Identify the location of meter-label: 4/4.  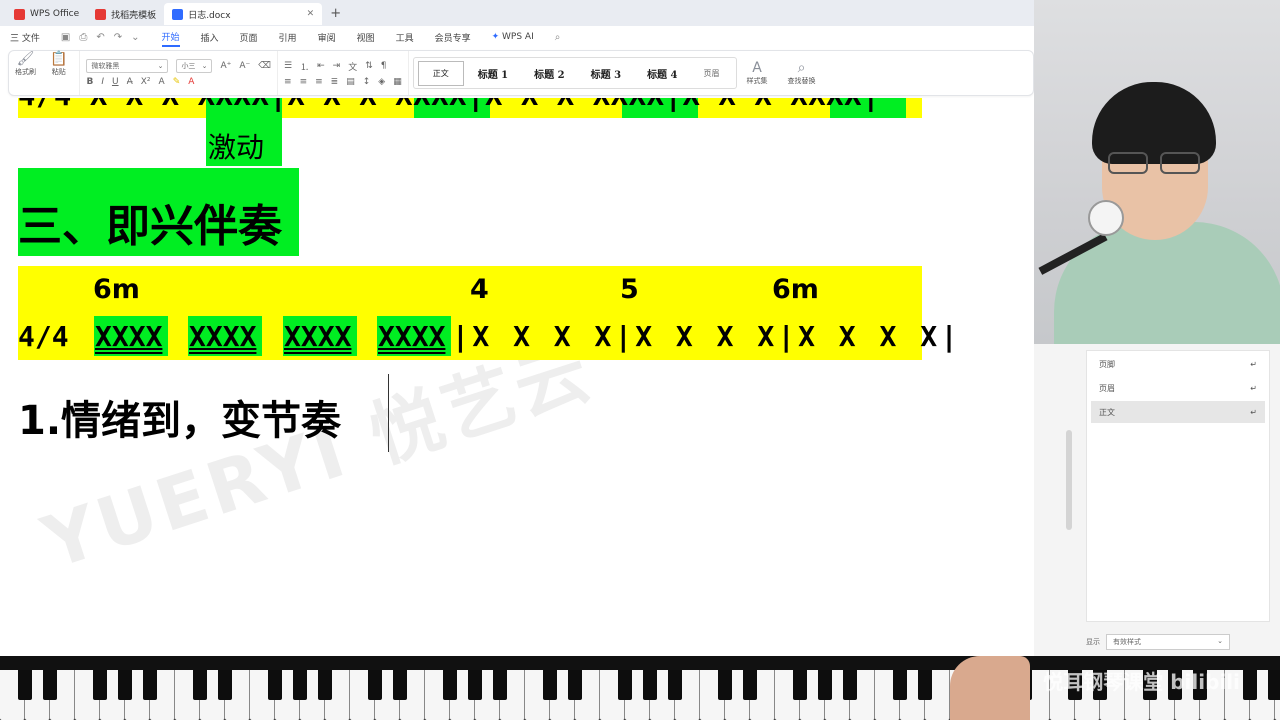
(43, 336).